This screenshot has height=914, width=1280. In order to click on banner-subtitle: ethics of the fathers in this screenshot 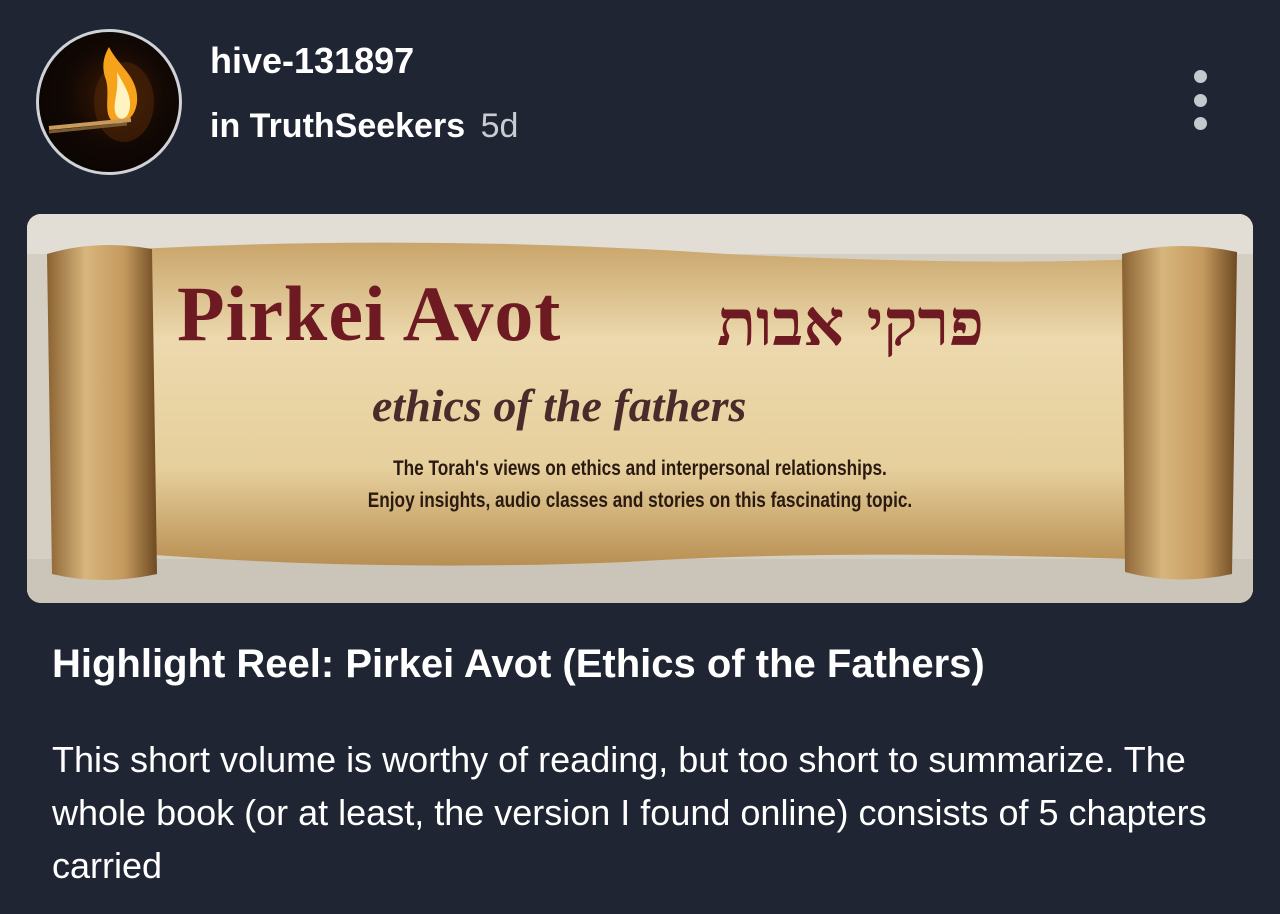, I will do `click(559, 405)`.